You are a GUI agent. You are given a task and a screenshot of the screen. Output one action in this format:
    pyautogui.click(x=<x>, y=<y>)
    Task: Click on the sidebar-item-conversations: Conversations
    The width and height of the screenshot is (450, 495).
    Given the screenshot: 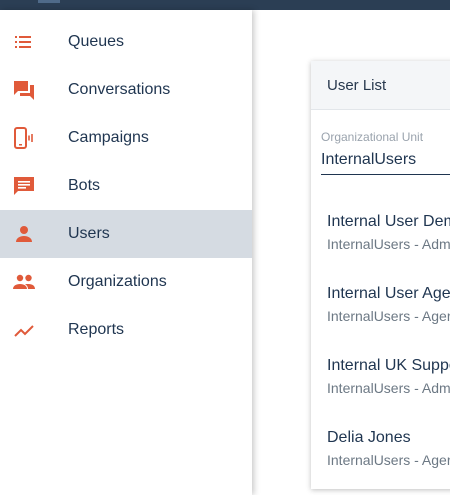 What is the action you would take?
    pyautogui.click(x=126, y=90)
    